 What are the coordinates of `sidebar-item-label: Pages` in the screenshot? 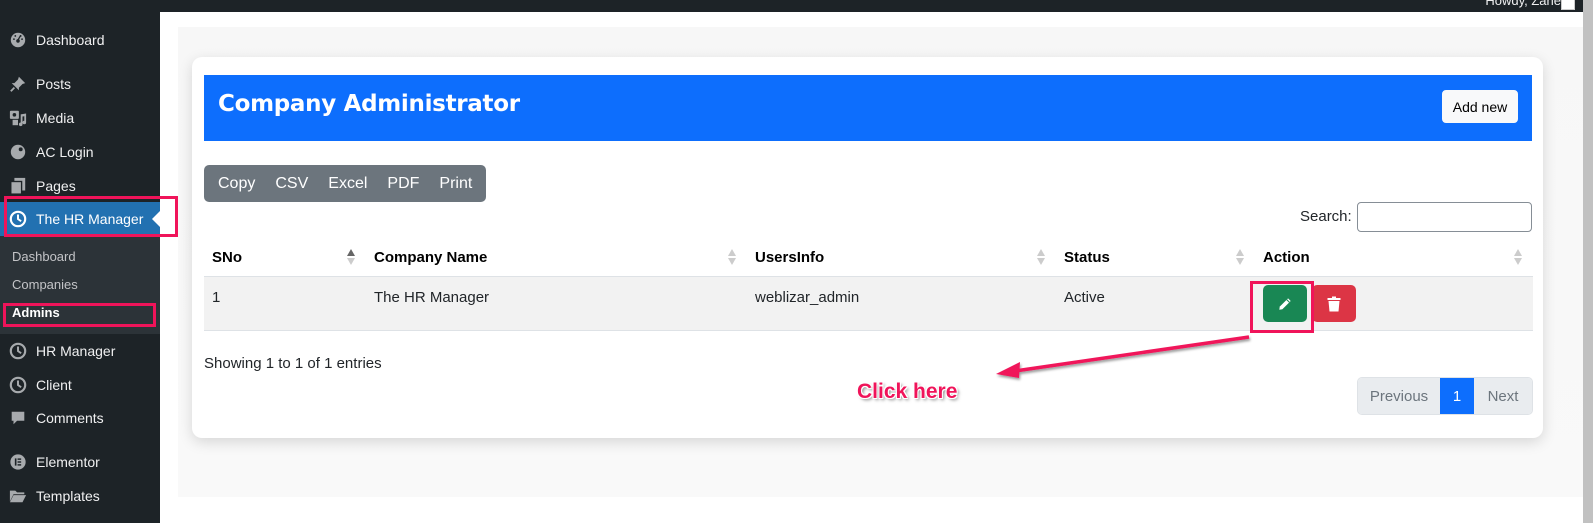 It's located at (56, 186).